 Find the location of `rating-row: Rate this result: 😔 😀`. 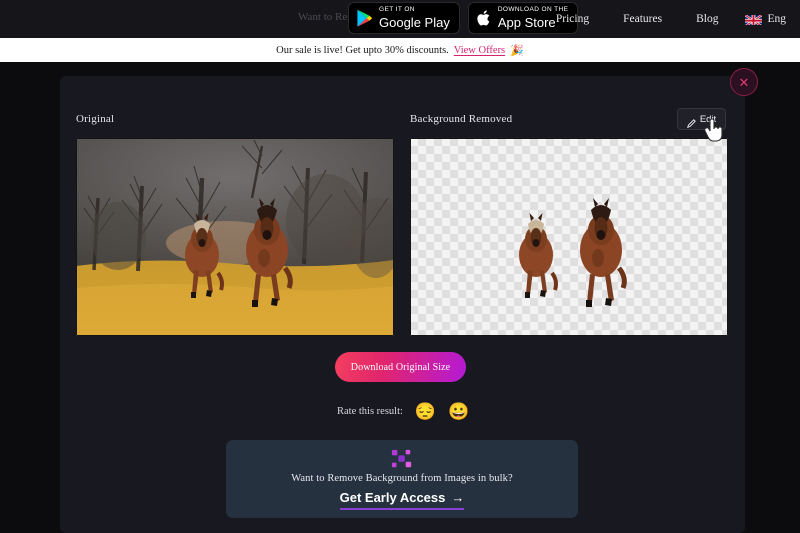

rating-row: Rate this result: 😔 😀 is located at coordinates (403, 411).